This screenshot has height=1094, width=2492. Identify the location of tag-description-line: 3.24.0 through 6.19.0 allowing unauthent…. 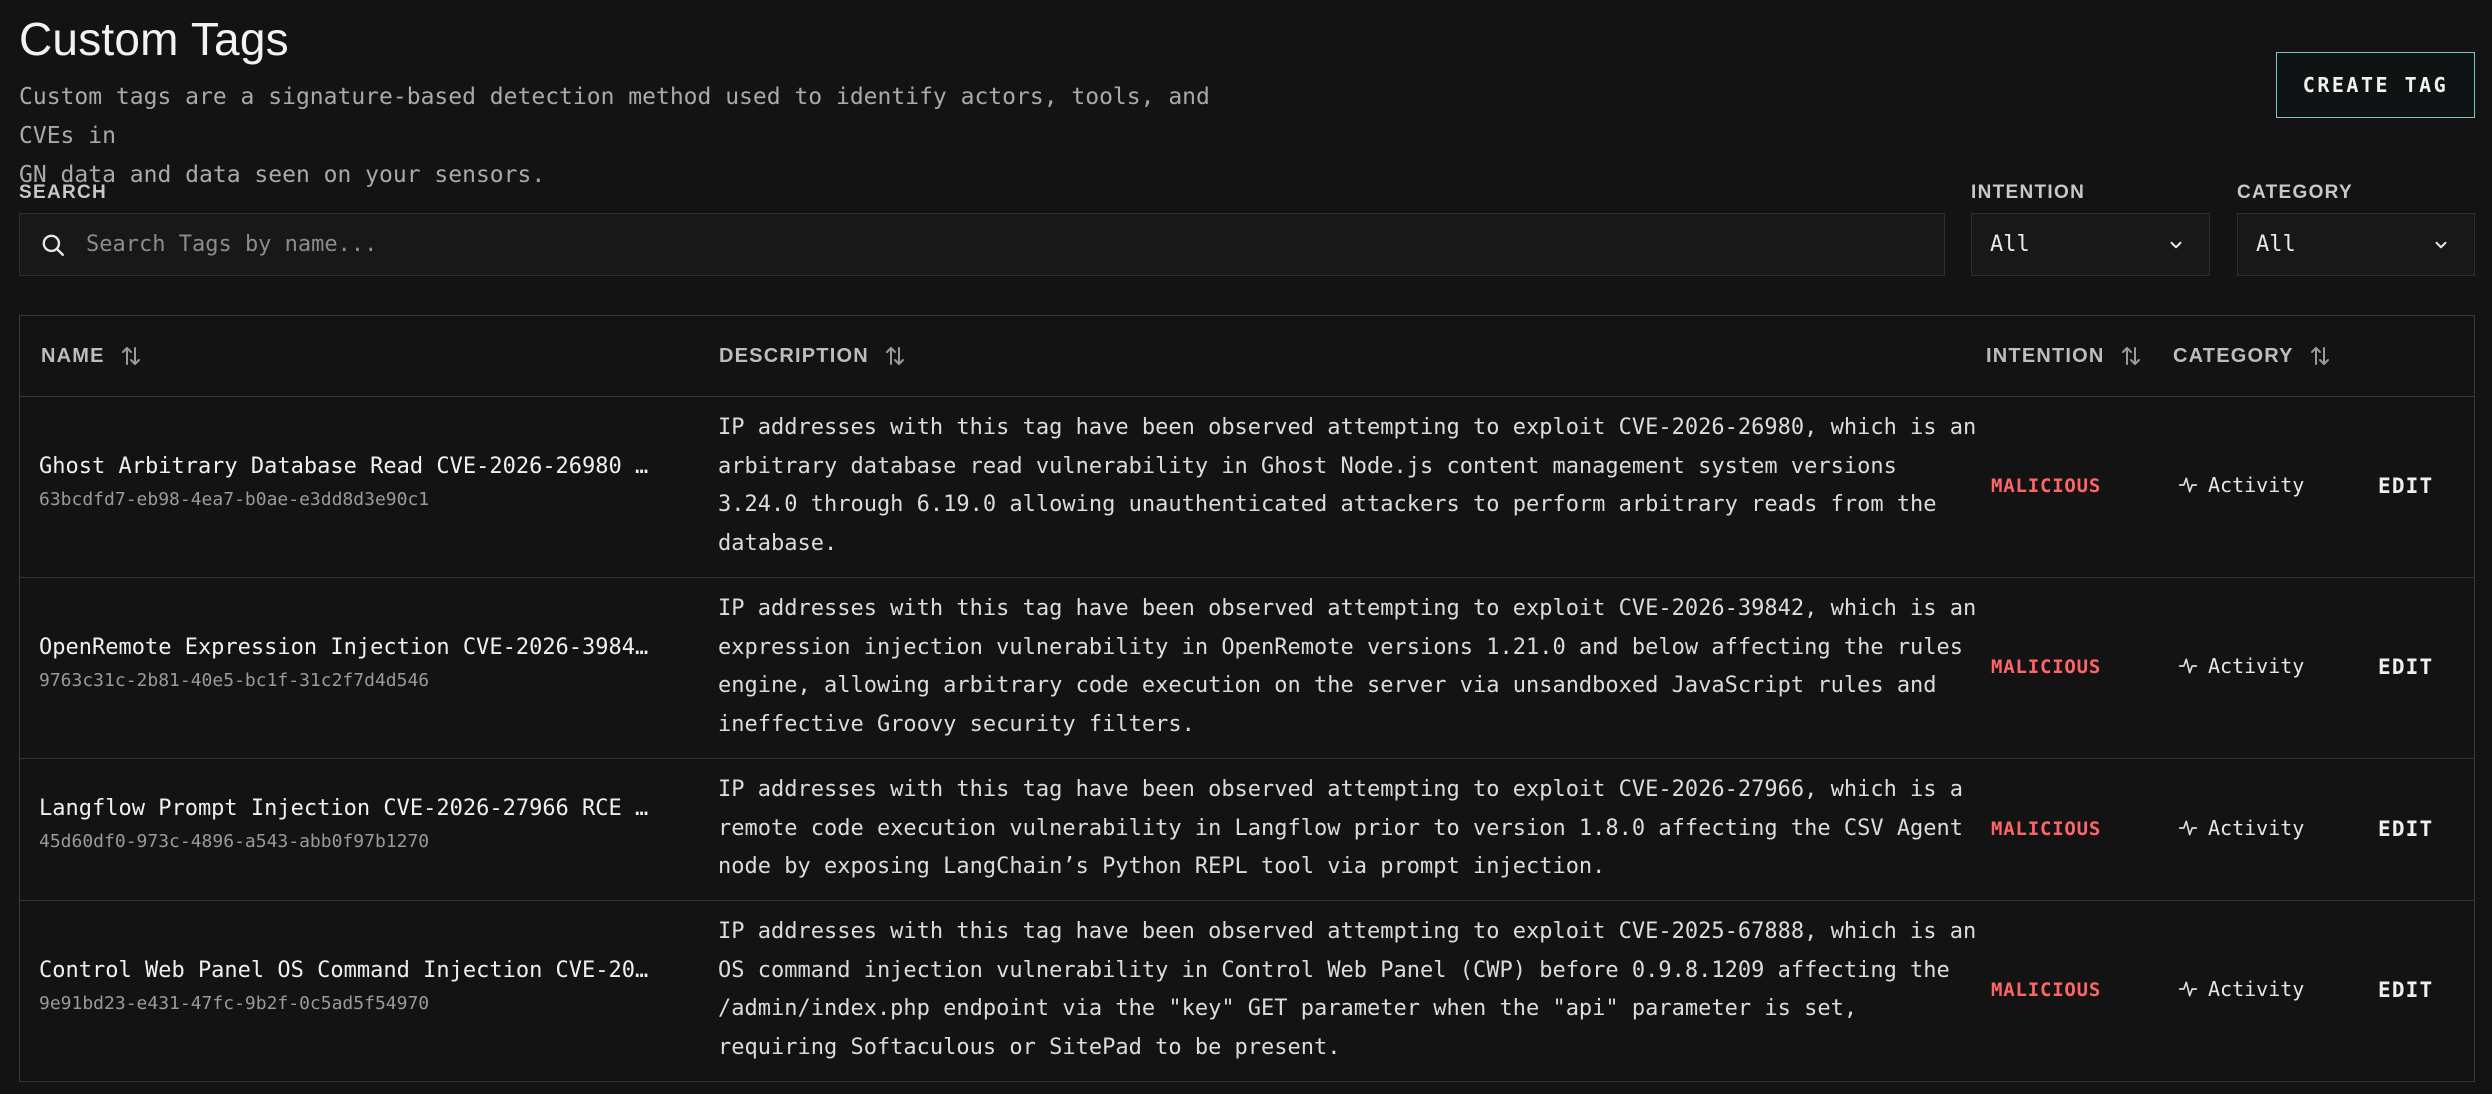
(1327, 504).